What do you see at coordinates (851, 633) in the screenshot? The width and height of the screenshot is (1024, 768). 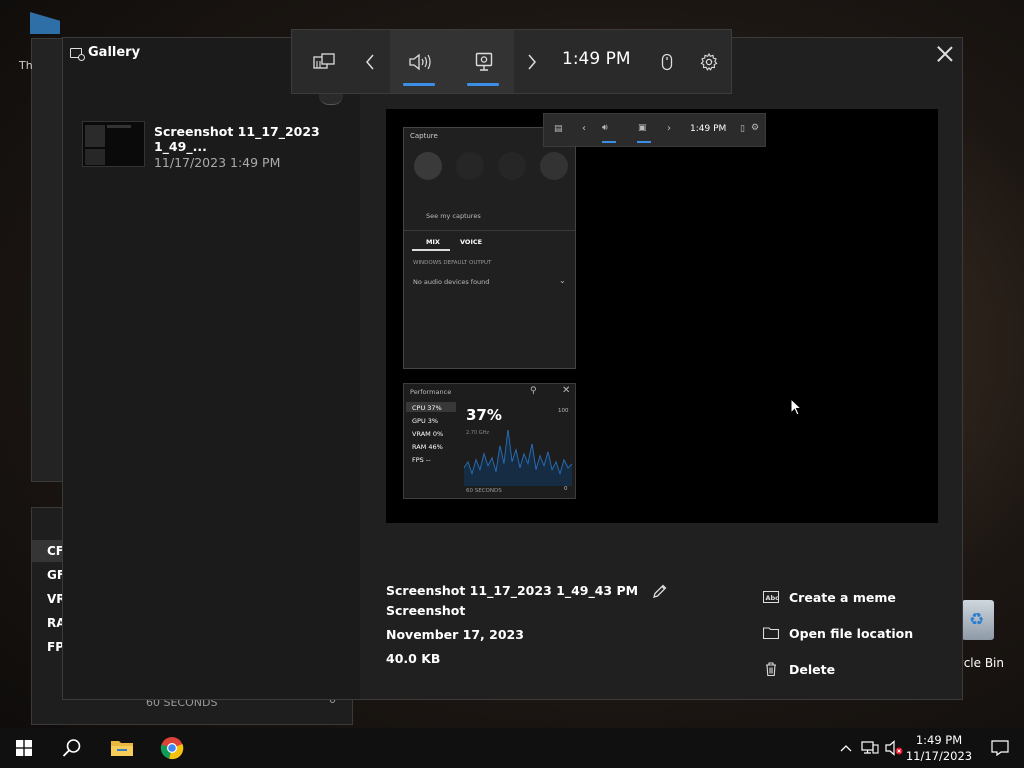 I see `open-file-location-label: Open file location` at bounding box center [851, 633].